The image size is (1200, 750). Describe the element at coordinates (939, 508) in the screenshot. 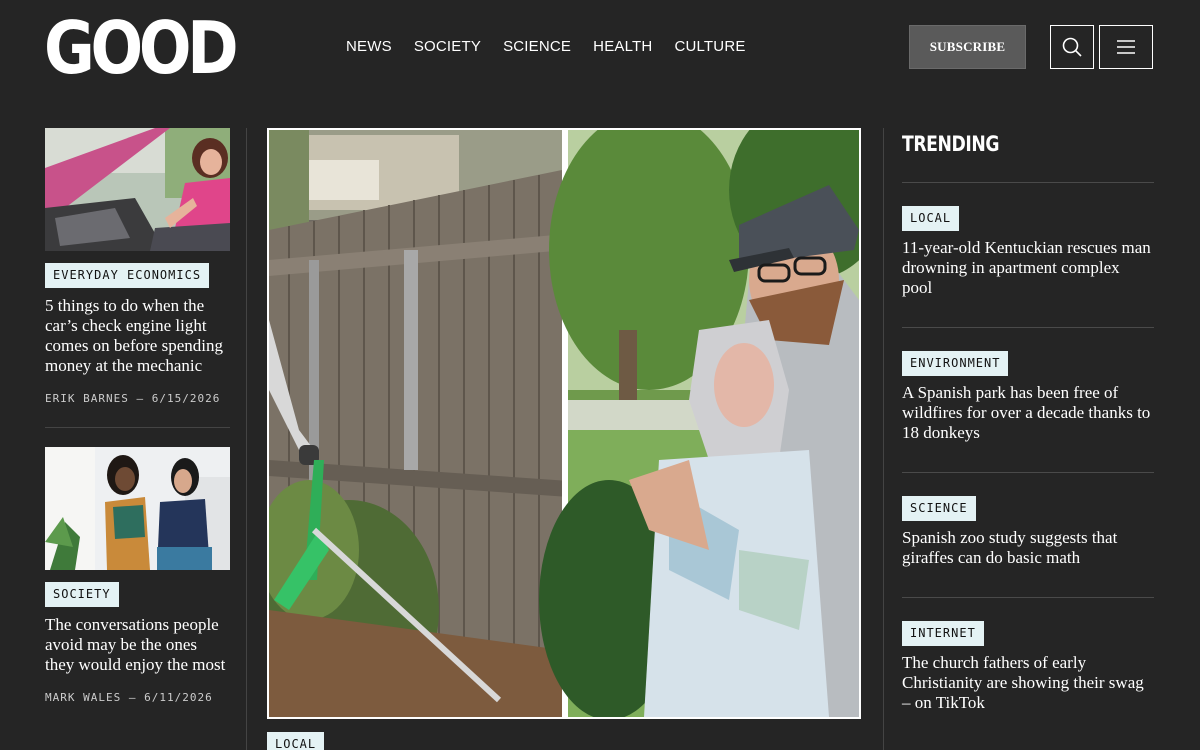

I see `trending-category-tag: SCIENCE` at that location.